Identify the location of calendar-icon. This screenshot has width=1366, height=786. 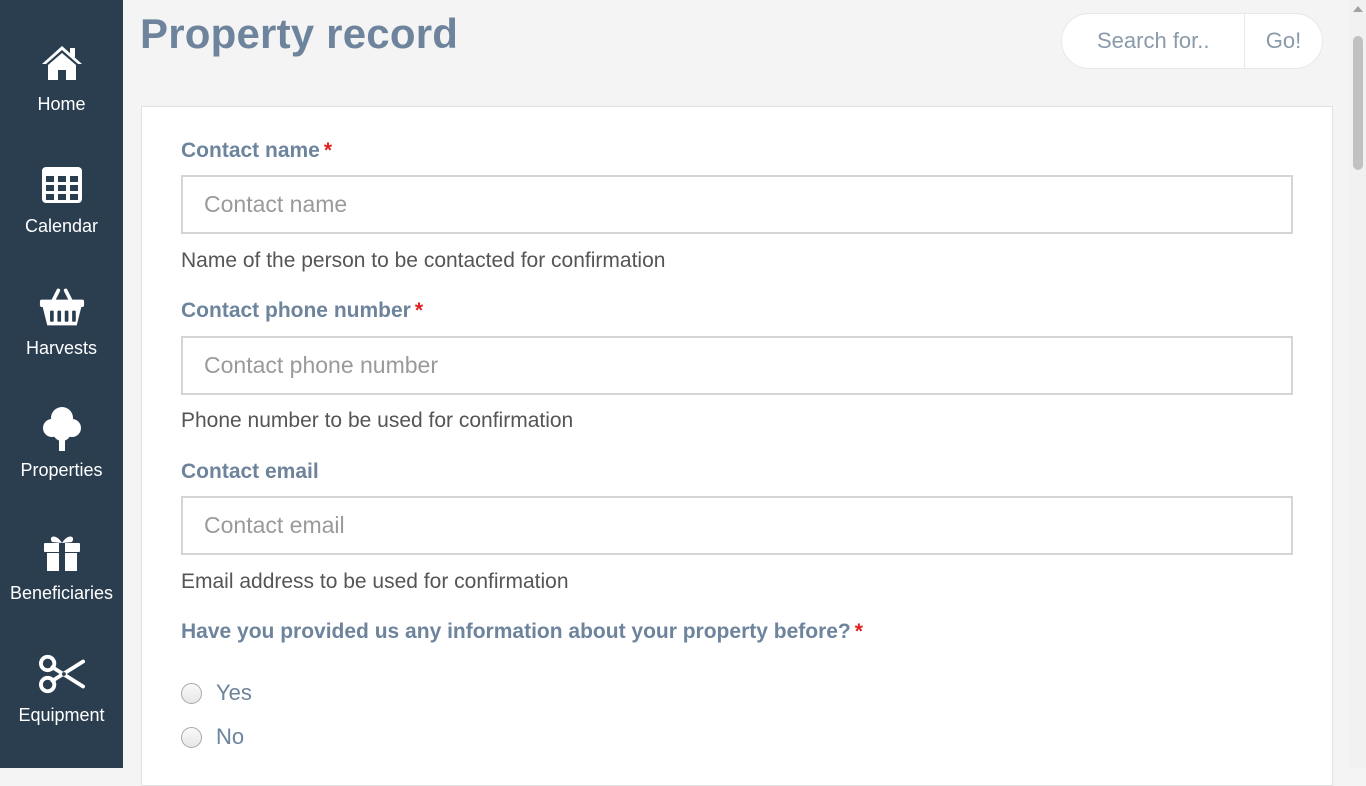
(62, 185).